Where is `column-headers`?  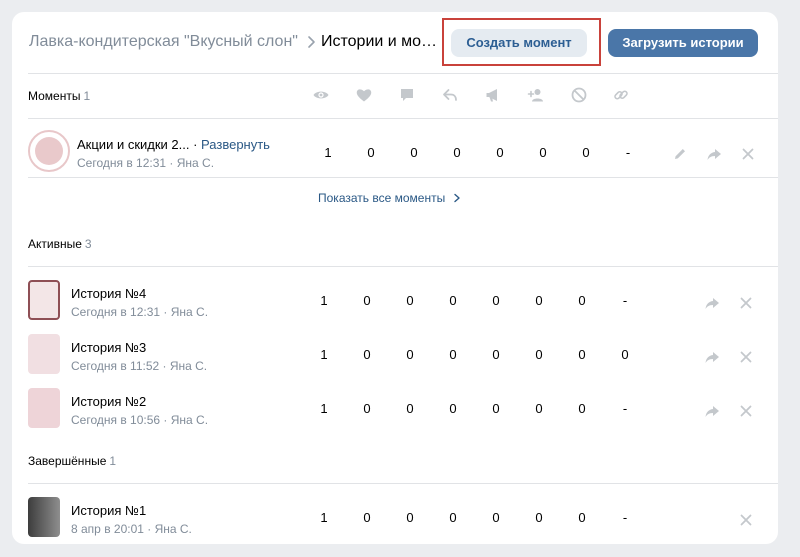 column-headers is located at coordinates (395, 96).